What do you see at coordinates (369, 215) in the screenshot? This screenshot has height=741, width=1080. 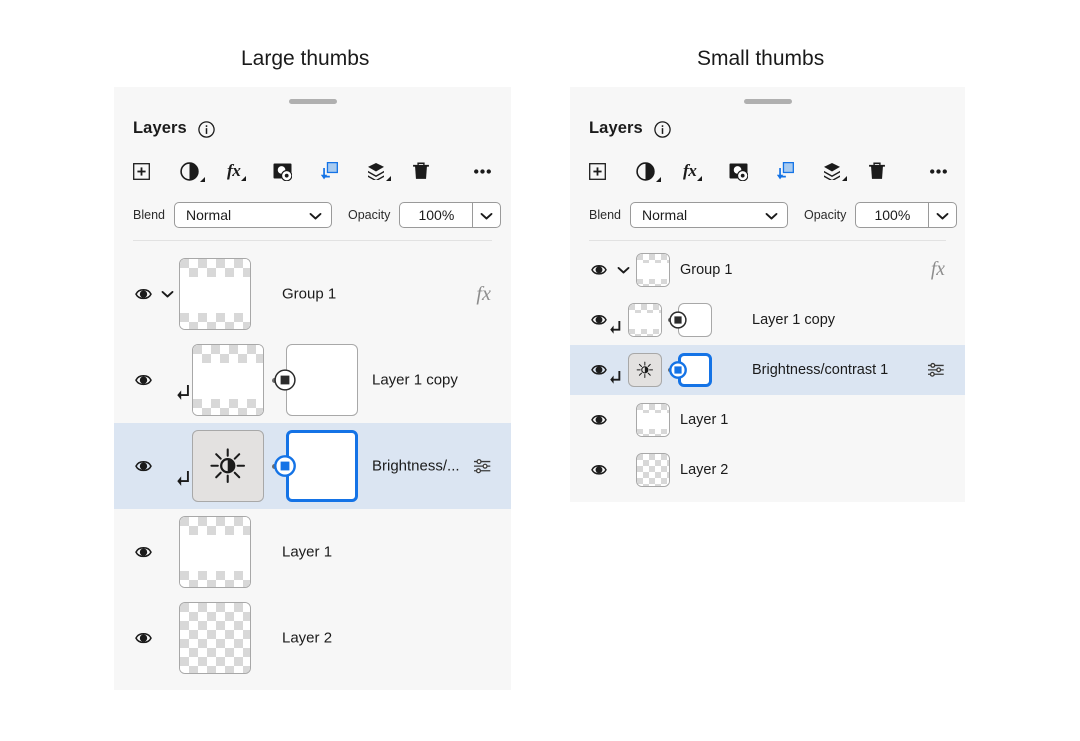 I see `opacity-label: Opacity` at bounding box center [369, 215].